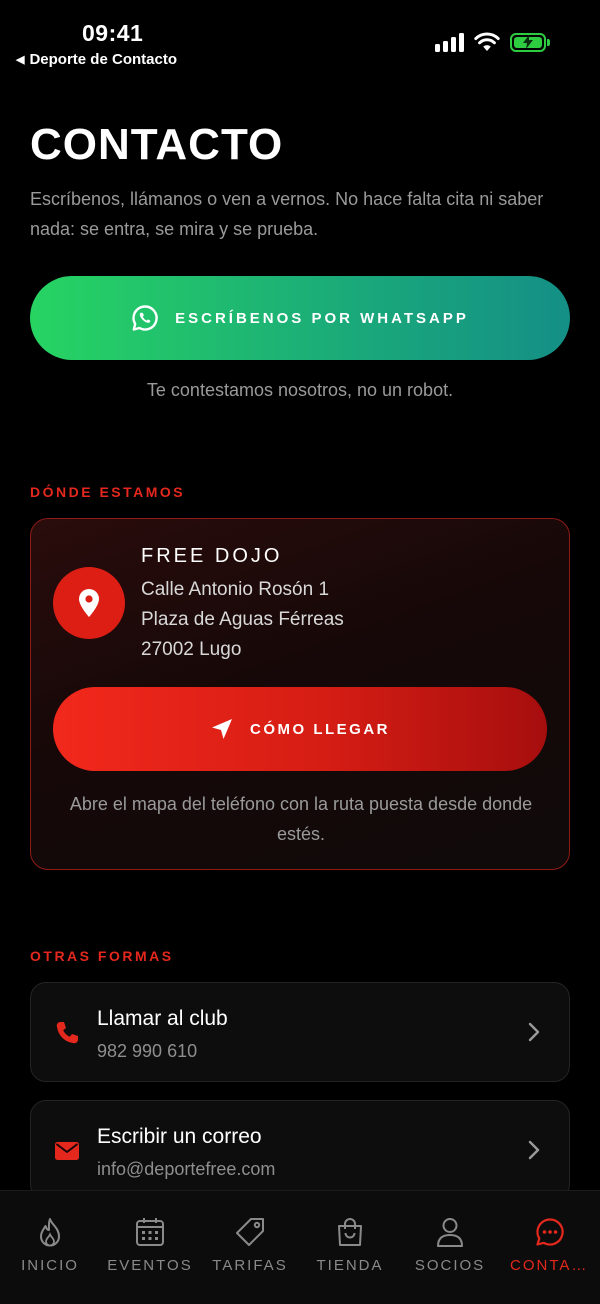  What do you see at coordinates (350, 1232) in the screenshot?
I see `shopping-bag-icon` at bounding box center [350, 1232].